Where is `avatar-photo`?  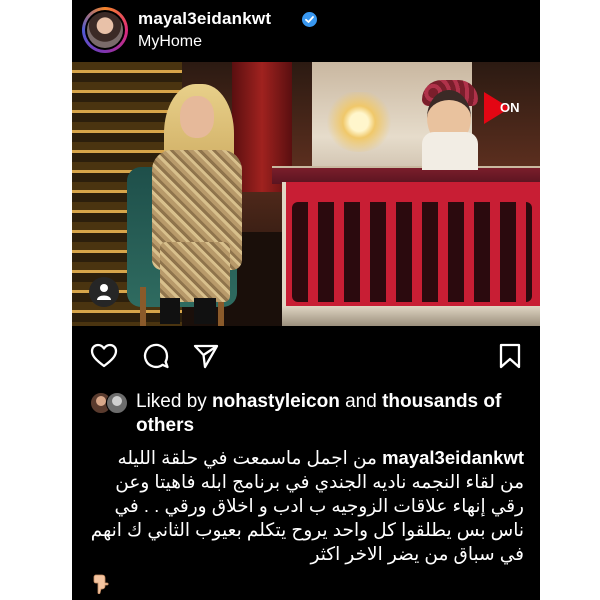 avatar-photo is located at coordinates (105, 30).